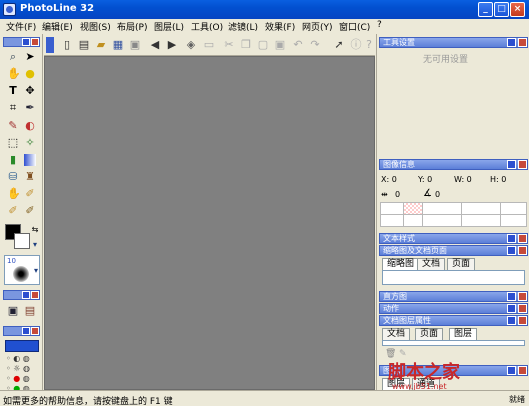  I want to click on crop-tool-icon: ⌗, so click(13, 108).